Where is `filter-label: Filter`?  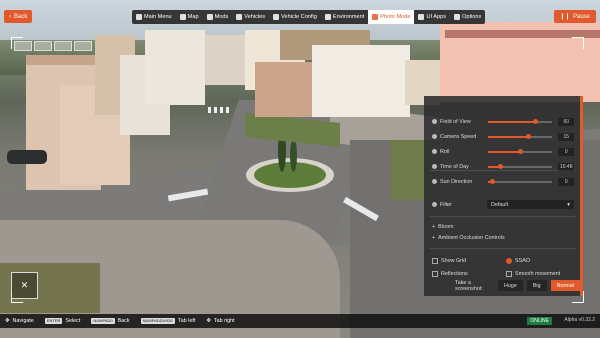 filter-label: Filter is located at coordinates (446, 204).